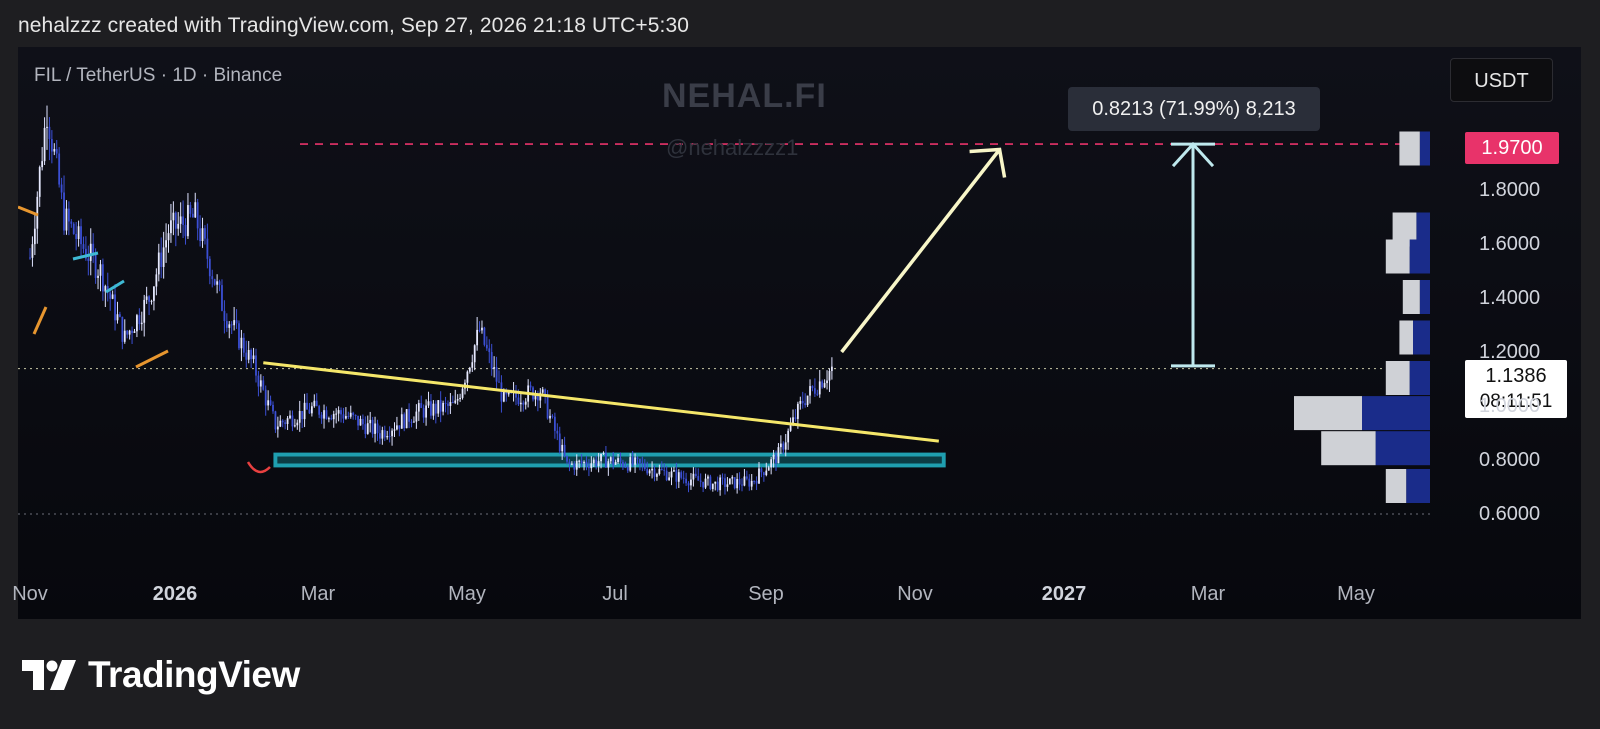  Describe the element at coordinates (1424, 148) in the screenshot. I see `volume-profile-bar-down` at that location.